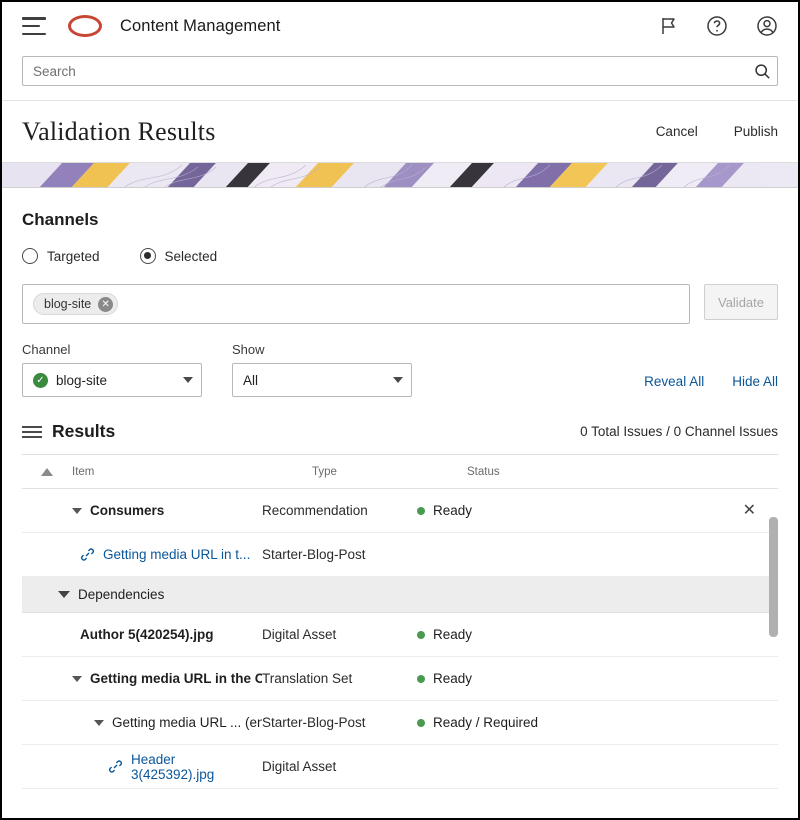 This screenshot has height=820, width=800. I want to click on decorative-banner, so click(400, 175).